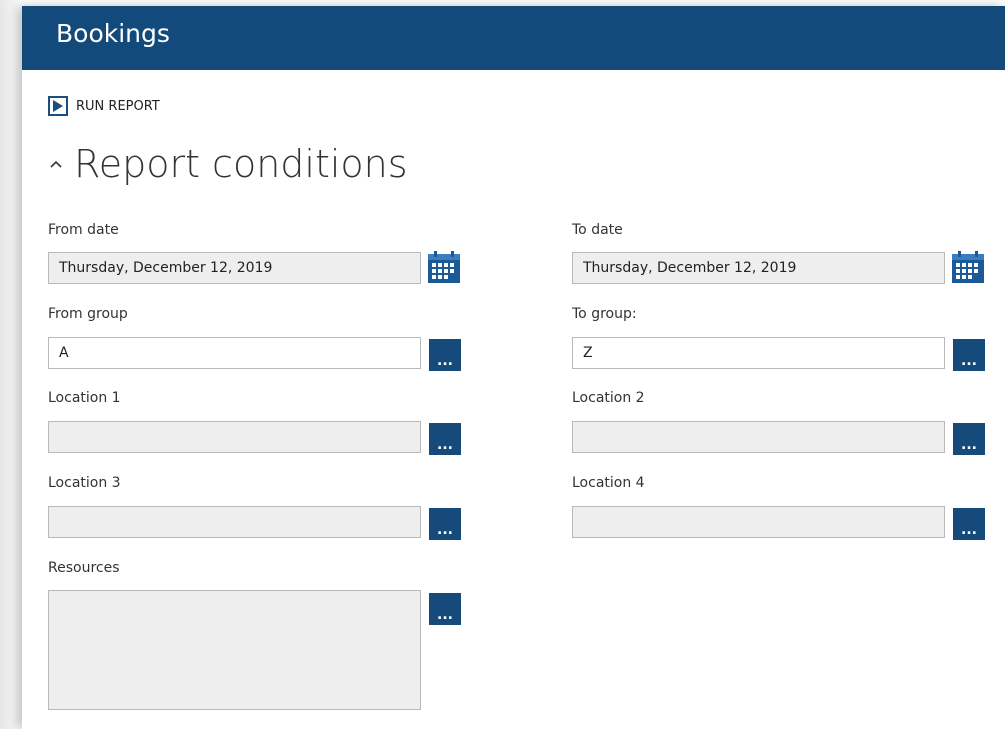 The image size is (1005, 729). Describe the element at coordinates (113, 33) in the screenshot. I see `window-title: Bookings` at that location.